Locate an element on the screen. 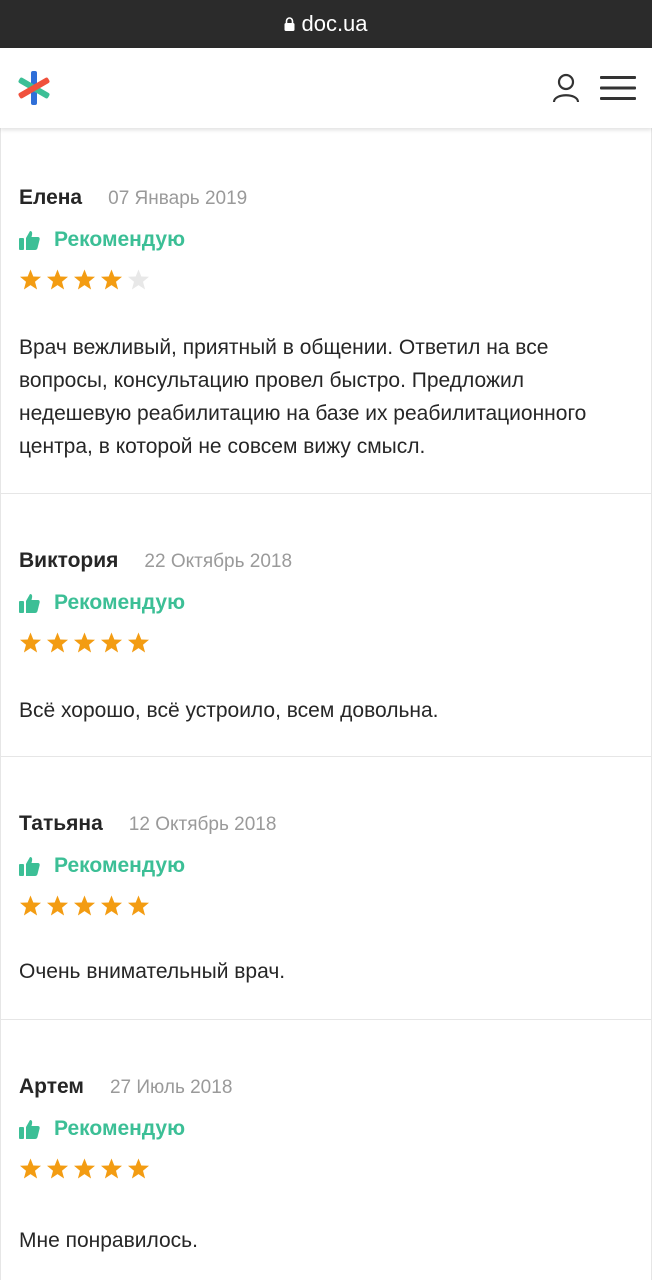 This screenshot has height=1280, width=652. review-text: Всё хорошо, всё устроило, всем довольна. is located at coordinates (229, 710).